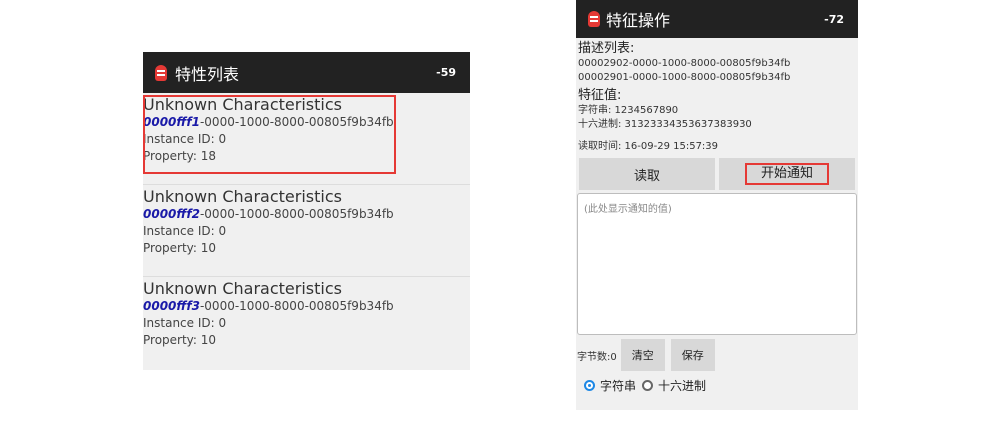 The width and height of the screenshot is (1000, 421). Describe the element at coordinates (684, 77) in the screenshot. I see `descriptor-item: 00002901-0000-1000-8000-00805f9b34fb` at that location.